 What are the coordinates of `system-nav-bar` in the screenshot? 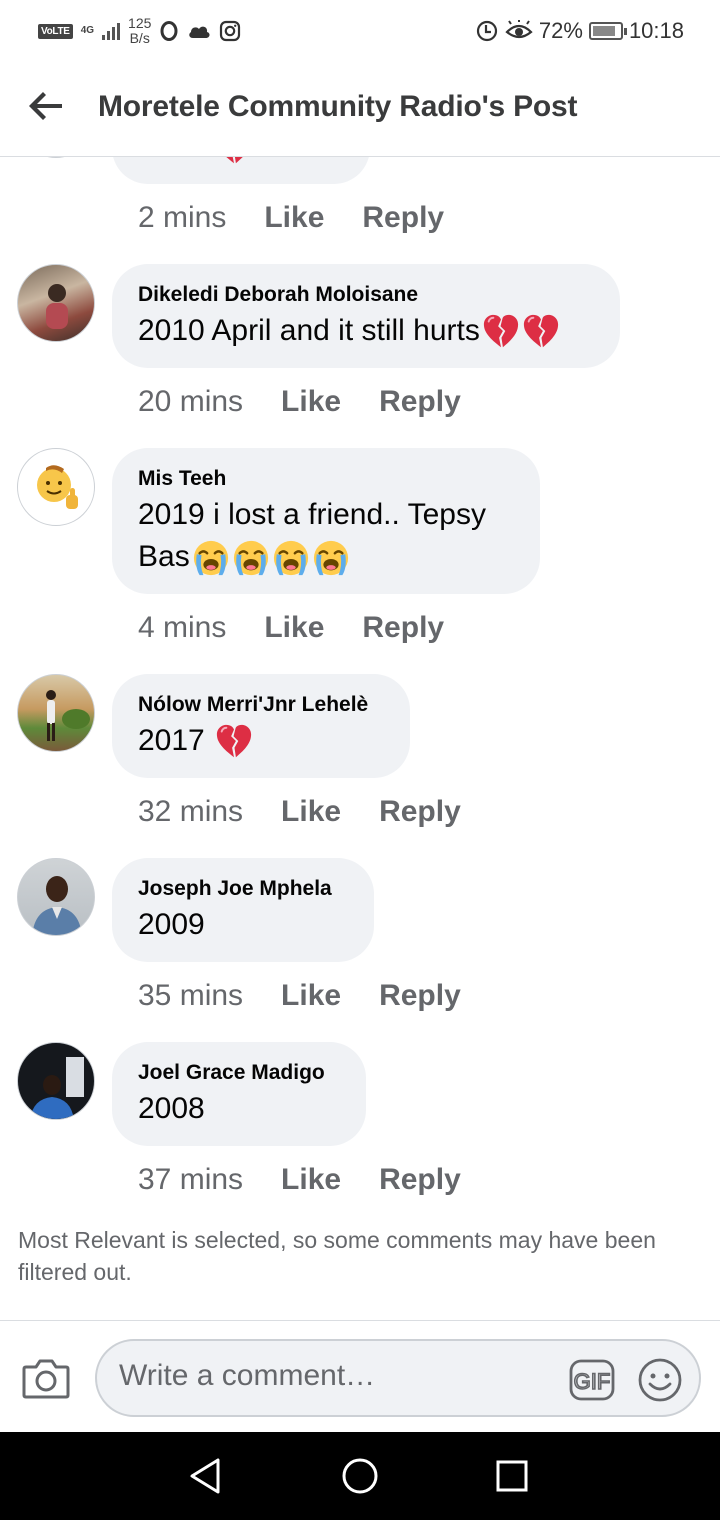 It's located at (360, 1476).